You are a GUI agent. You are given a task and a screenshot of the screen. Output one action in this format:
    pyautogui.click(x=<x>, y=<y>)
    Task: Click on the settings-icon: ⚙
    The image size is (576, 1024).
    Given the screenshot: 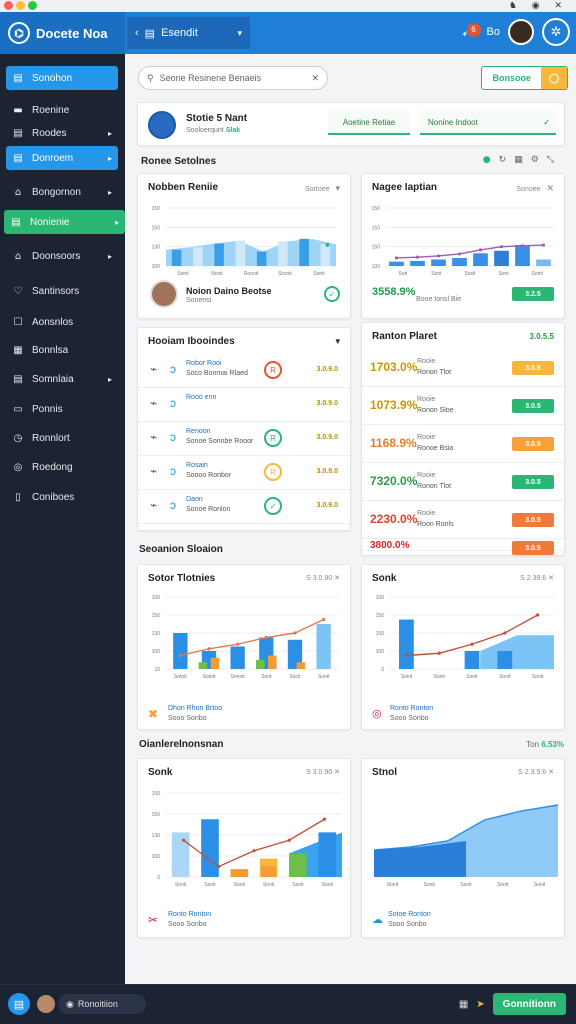 What is the action you would take?
    pyautogui.click(x=539, y=160)
    